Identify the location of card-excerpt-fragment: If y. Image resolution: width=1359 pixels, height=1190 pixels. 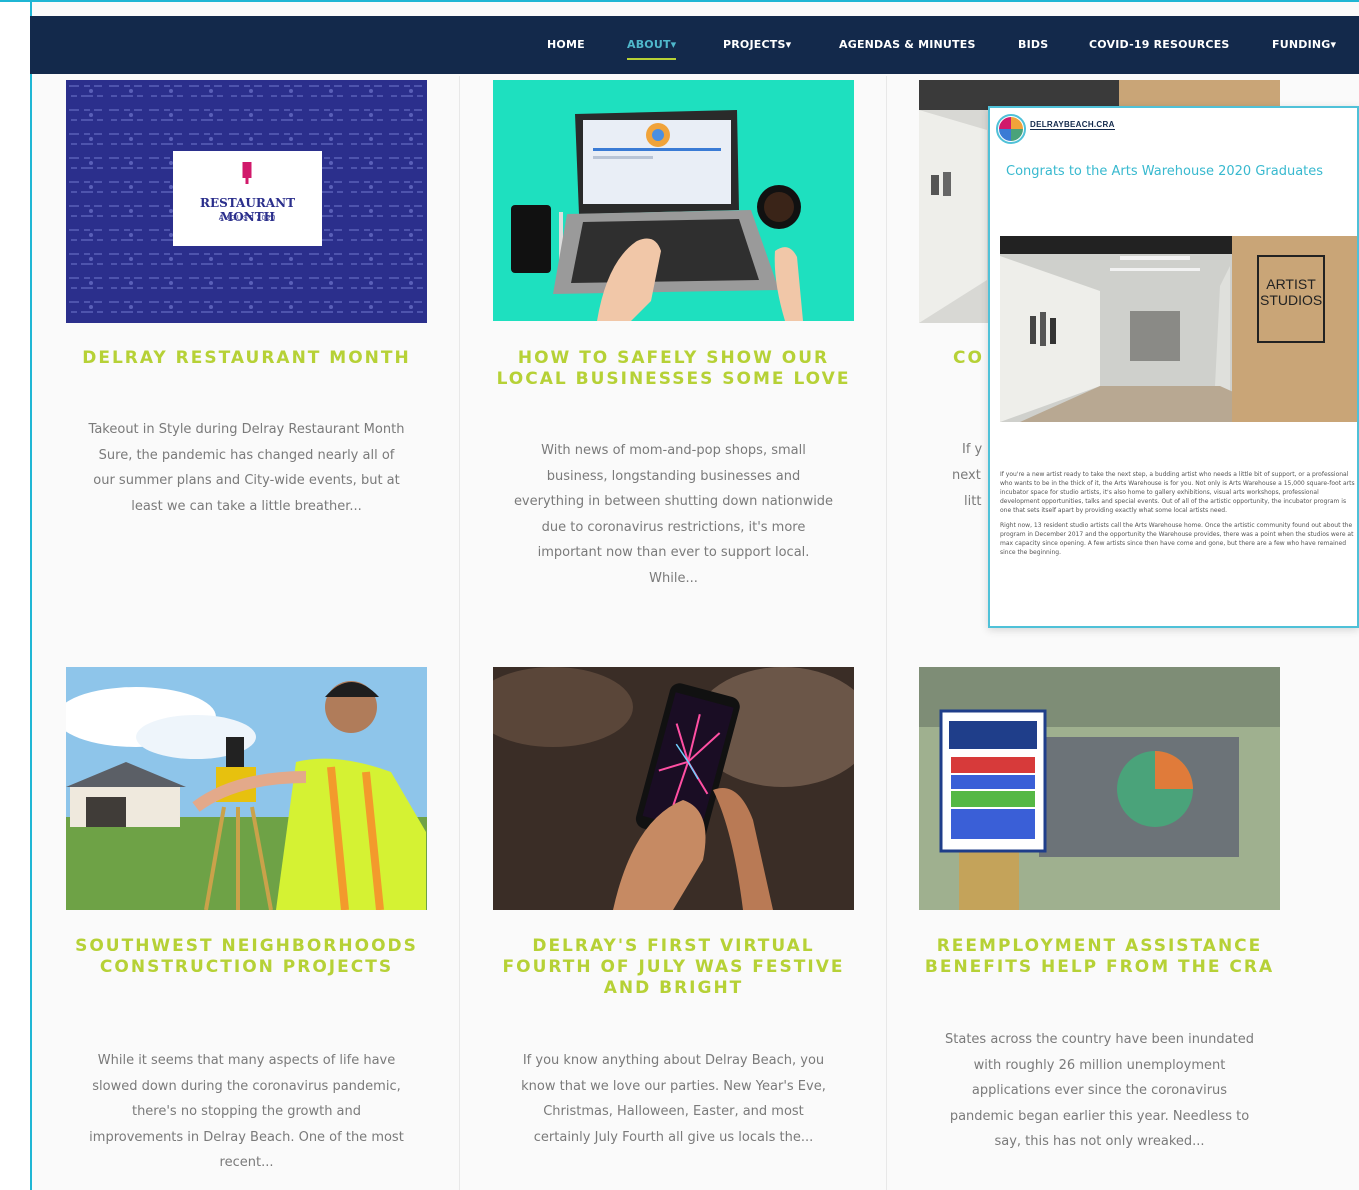
(972, 449).